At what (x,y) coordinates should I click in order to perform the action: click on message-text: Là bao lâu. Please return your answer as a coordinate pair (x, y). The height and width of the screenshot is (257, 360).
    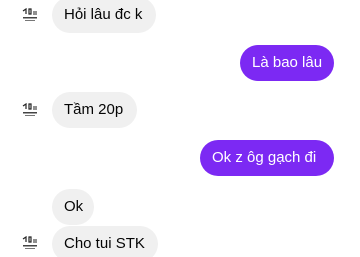
    Looking at the image, I should click on (287, 62).